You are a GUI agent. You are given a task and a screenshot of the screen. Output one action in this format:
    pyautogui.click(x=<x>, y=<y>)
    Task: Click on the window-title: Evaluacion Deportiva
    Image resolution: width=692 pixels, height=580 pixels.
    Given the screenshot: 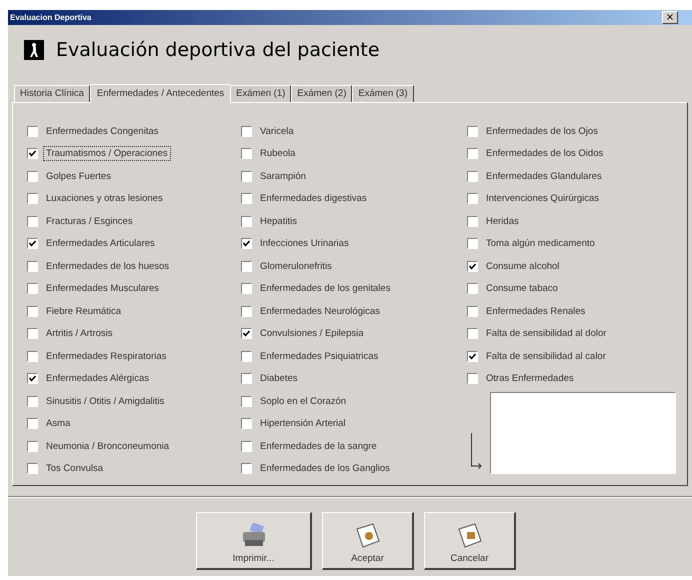 What is the action you would take?
    pyautogui.click(x=51, y=17)
    